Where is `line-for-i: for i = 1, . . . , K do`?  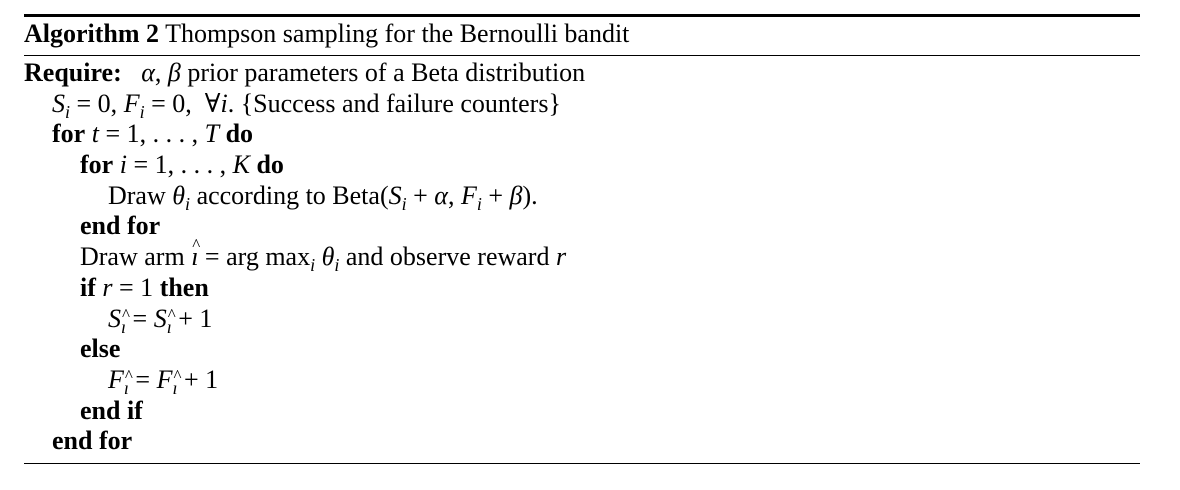
line-for-i: for i = 1, . . . , K do is located at coordinates (582, 165).